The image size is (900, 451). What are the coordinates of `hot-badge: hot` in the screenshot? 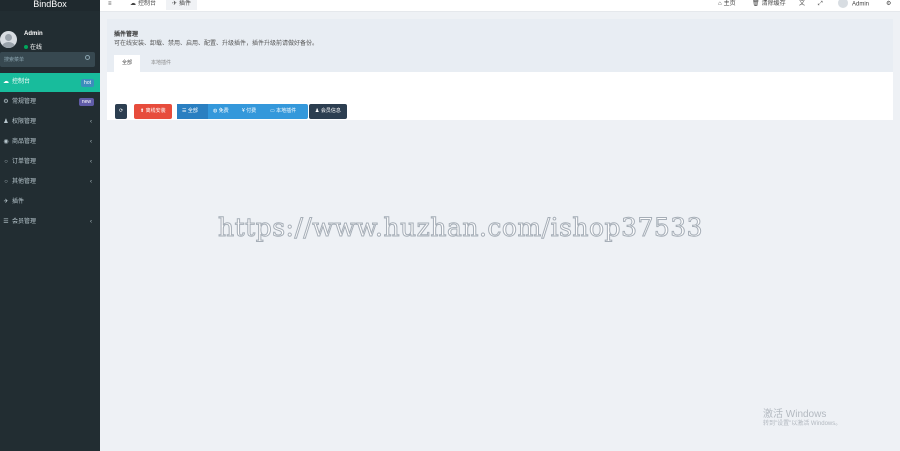 It's located at (87, 83).